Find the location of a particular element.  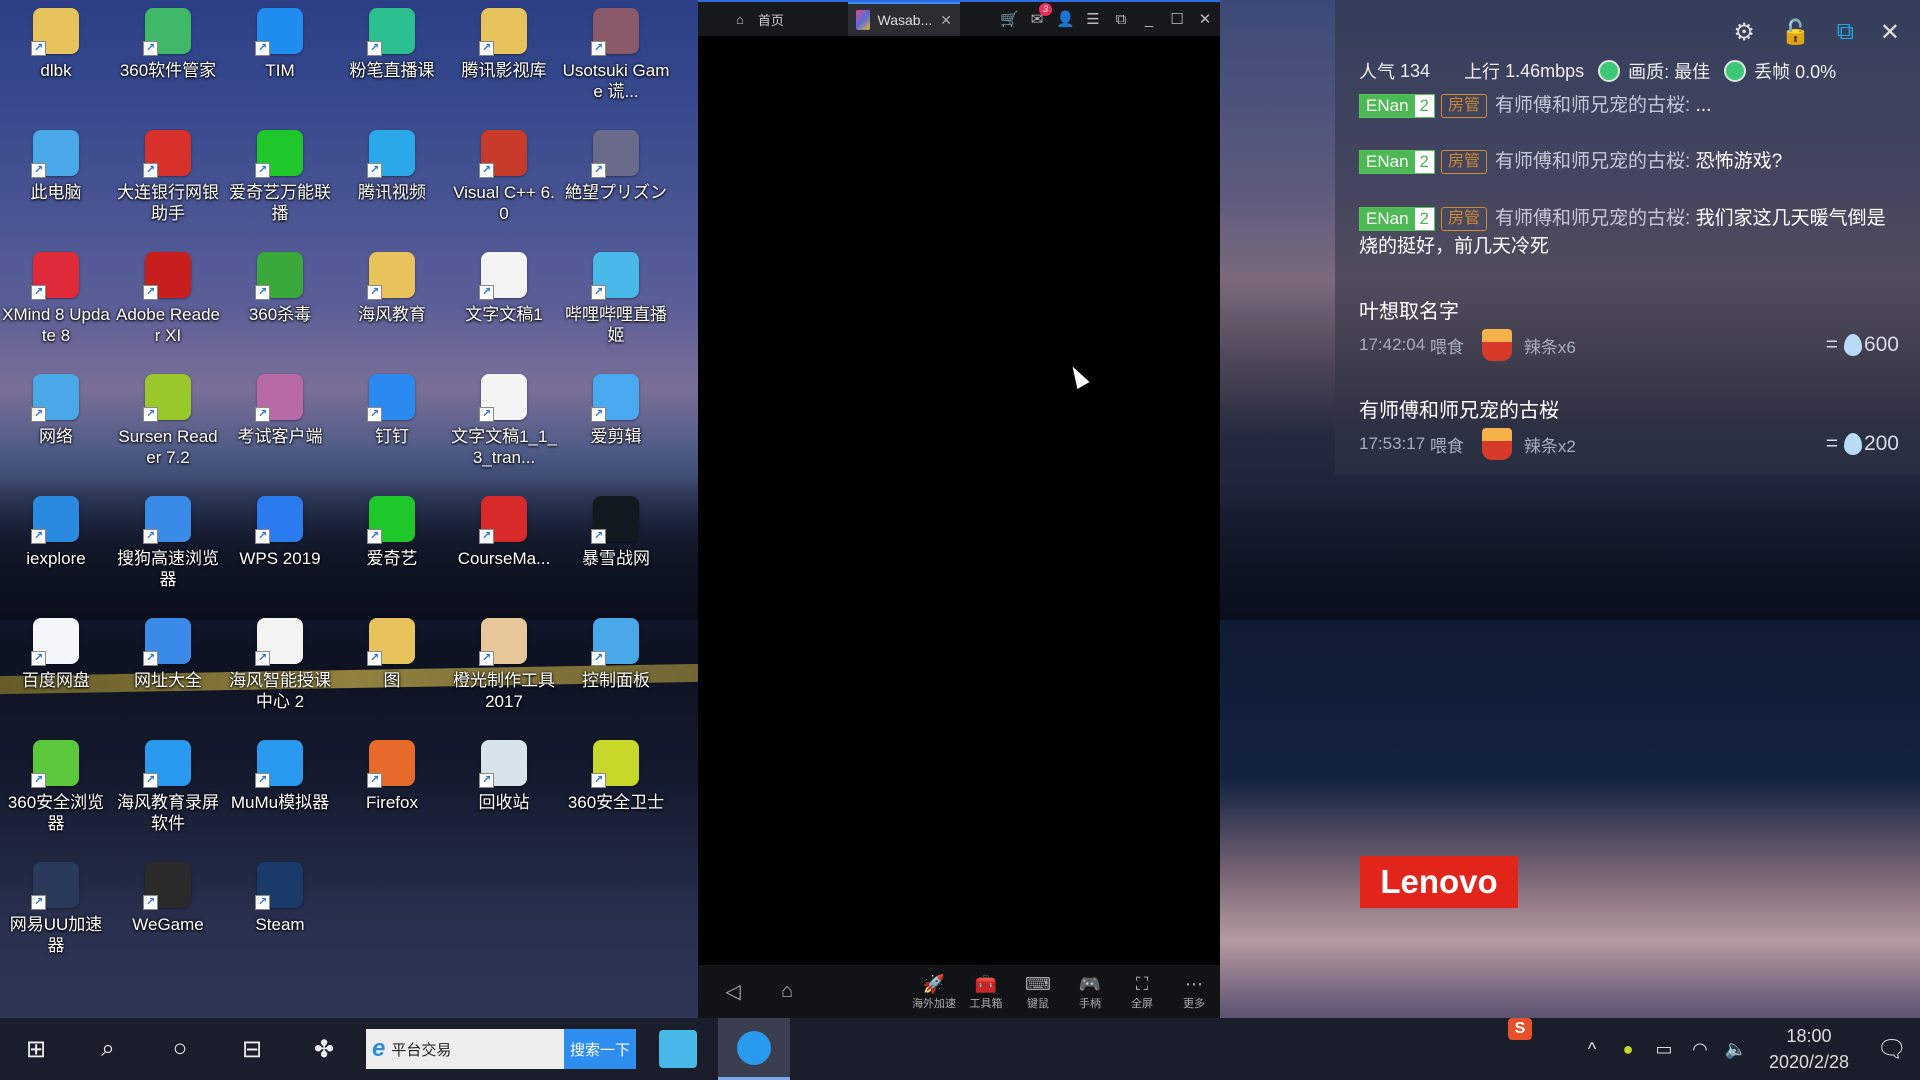

desktop-icon: ↗ 网址大全 is located at coordinates (168, 654).